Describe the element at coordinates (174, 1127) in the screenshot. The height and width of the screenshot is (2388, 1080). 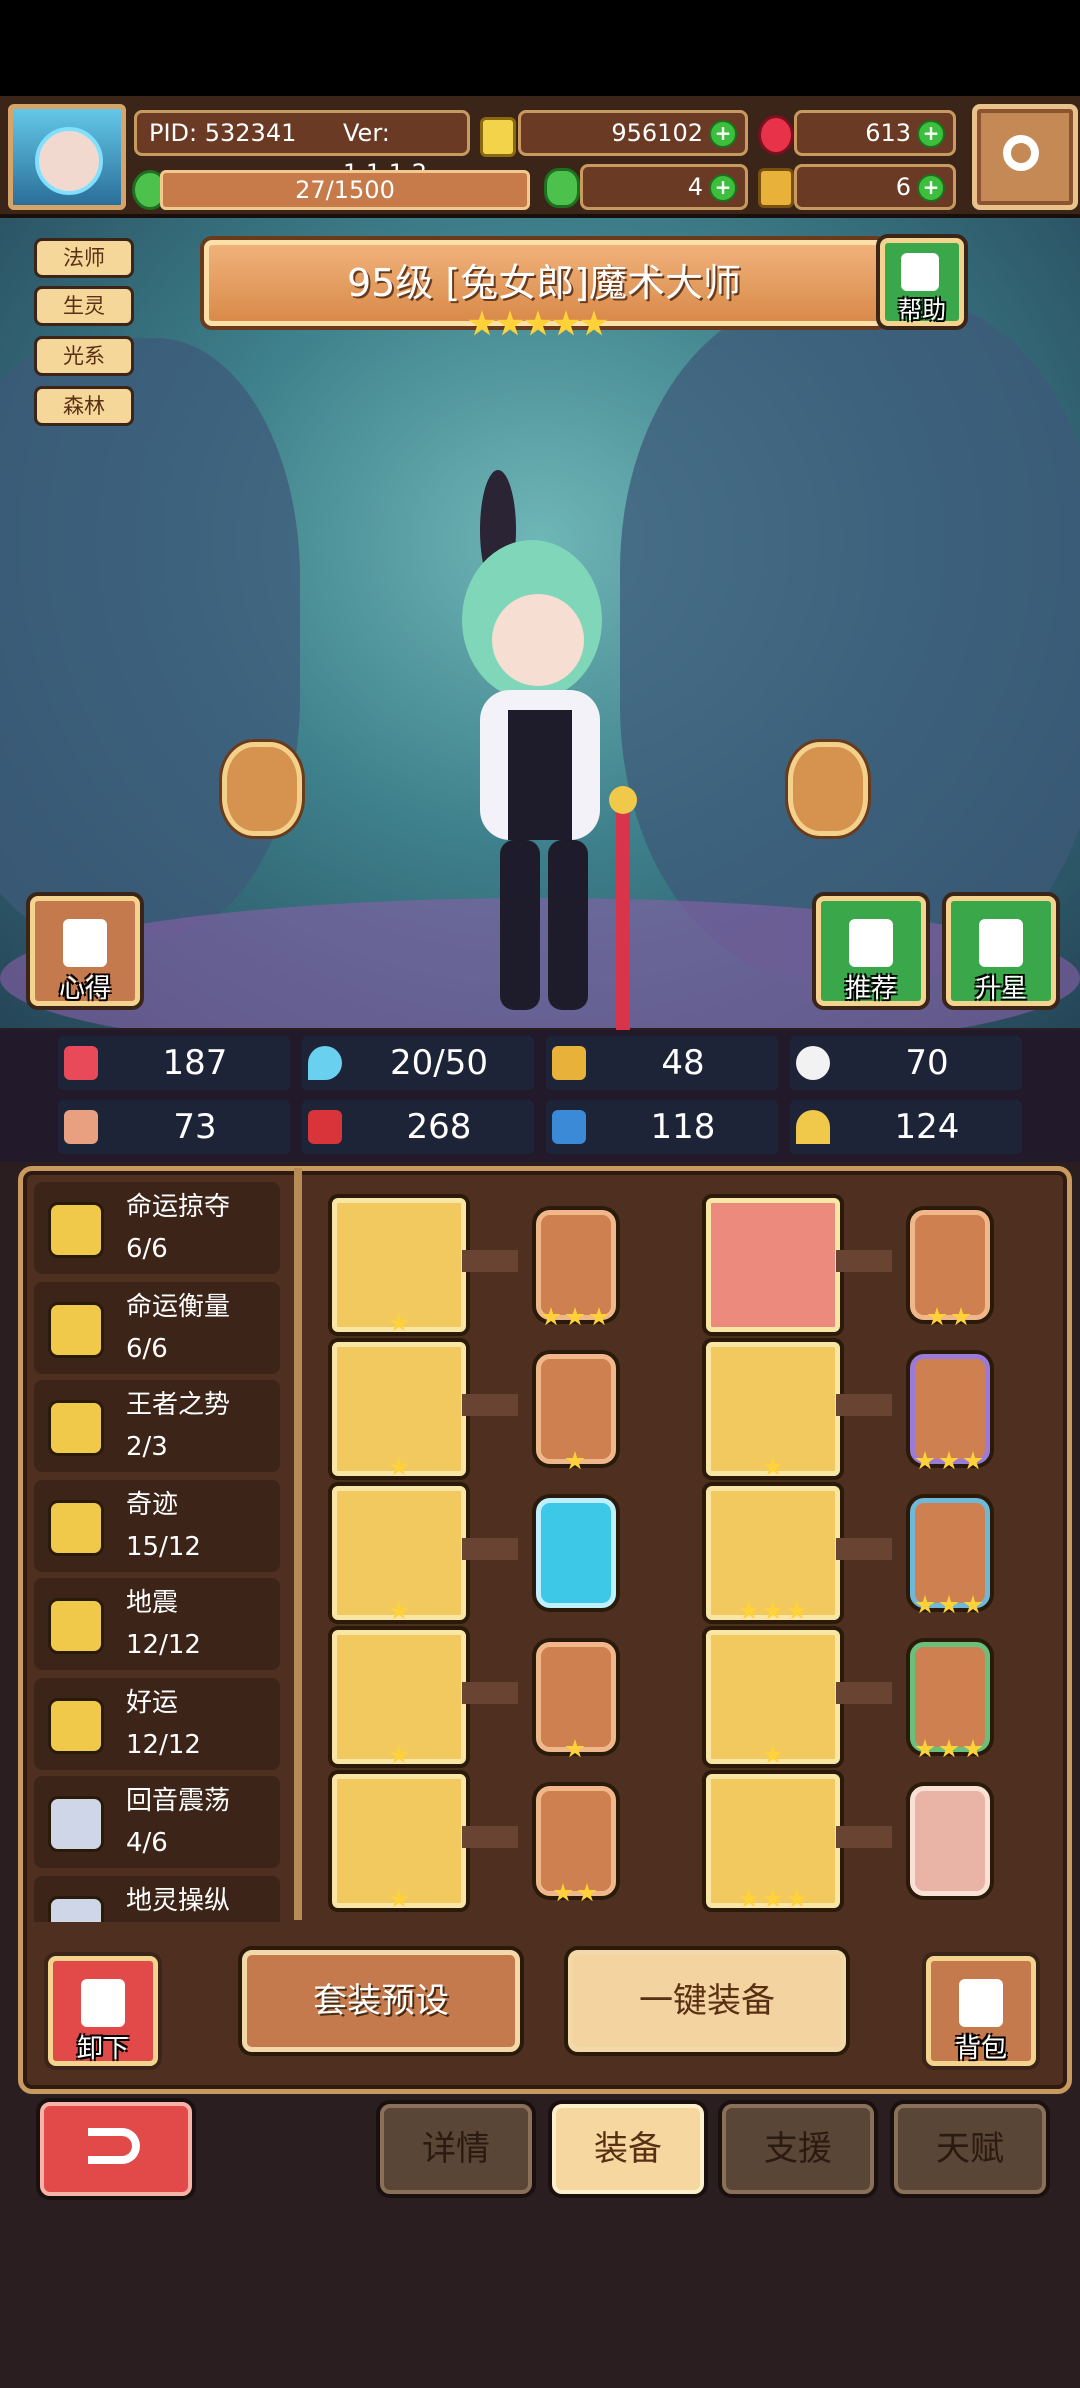
I see `stat-attack: 73` at that location.